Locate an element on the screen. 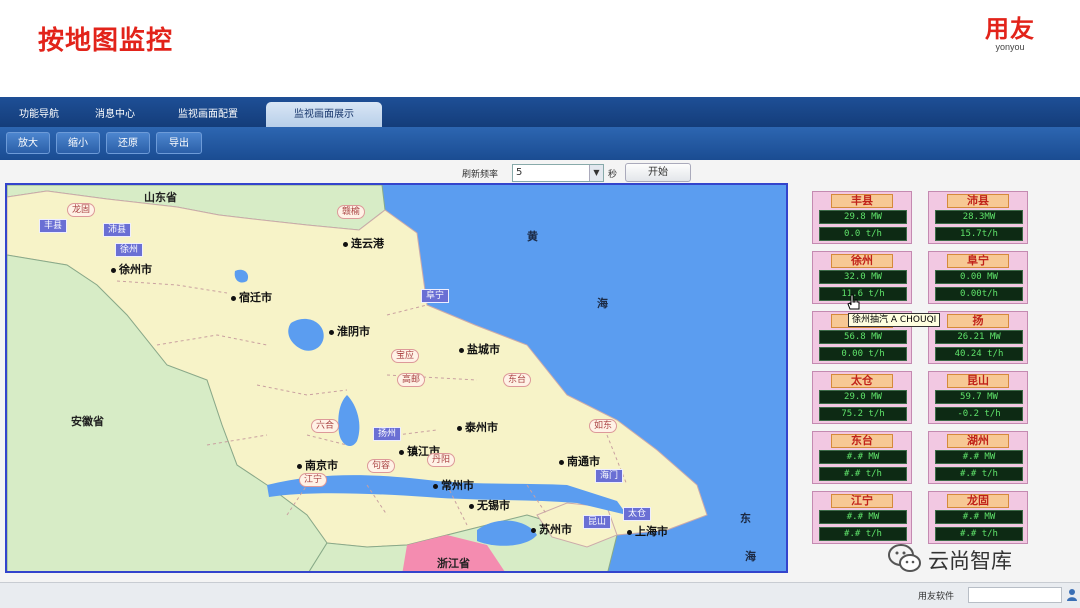 This screenshot has height=608, width=1080. city-label: 徐州市 is located at coordinates (135, 269).